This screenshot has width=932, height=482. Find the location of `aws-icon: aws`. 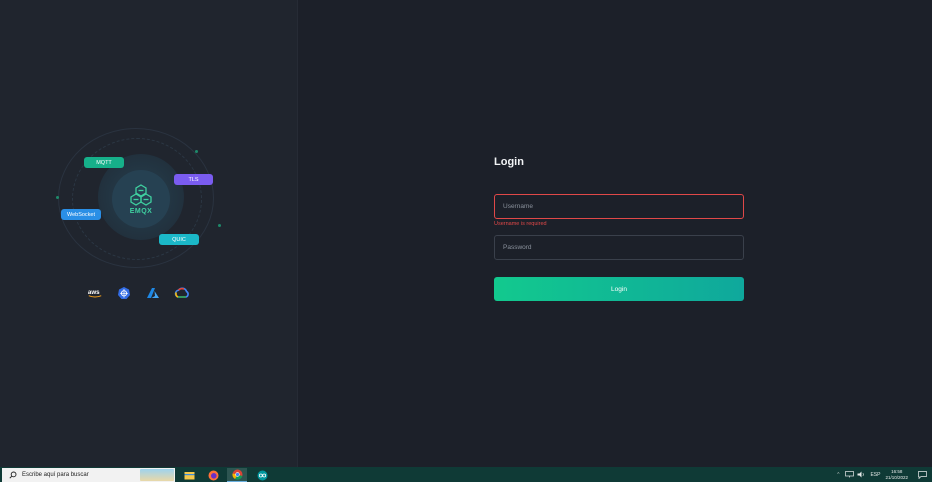

aws-icon: aws is located at coordinates (95, 293).